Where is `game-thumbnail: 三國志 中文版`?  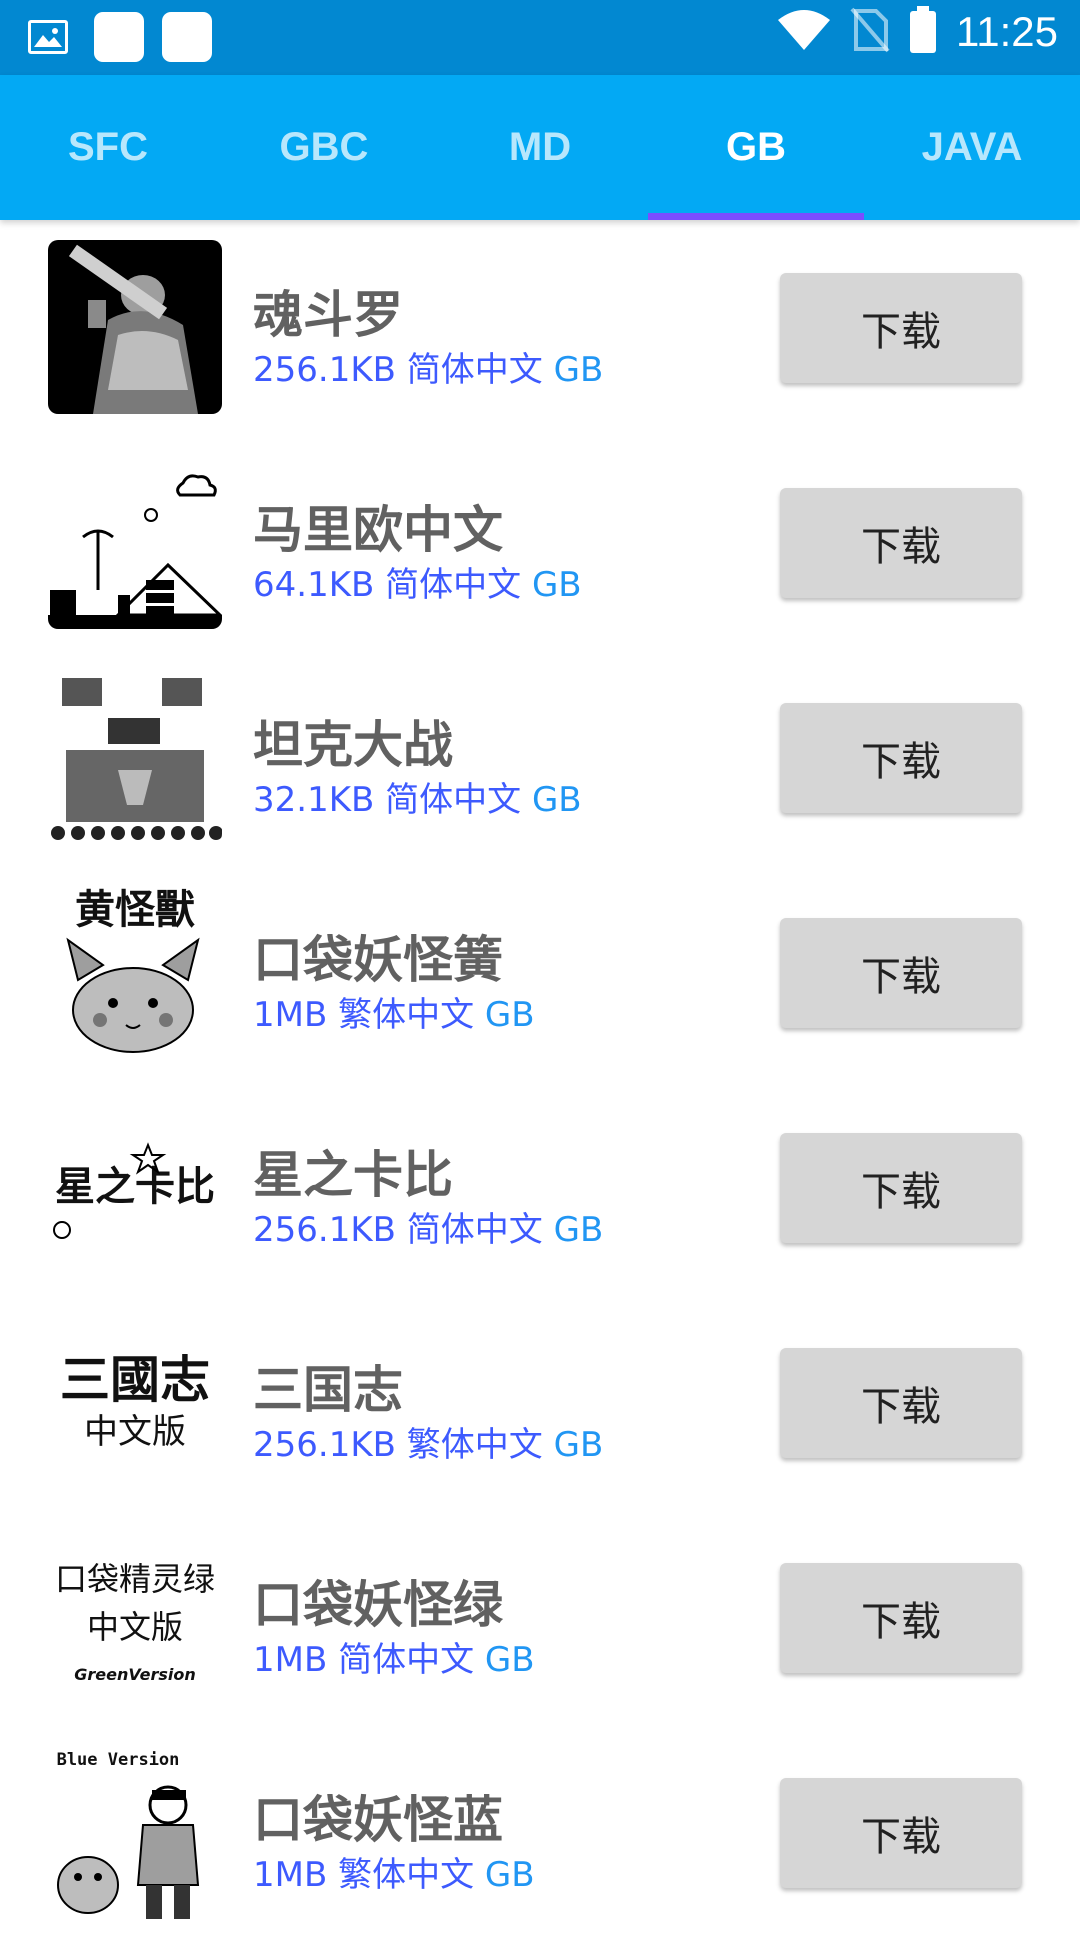
game-thumbnail: 三國志 中文版 is located at coordinates (135, 1402).